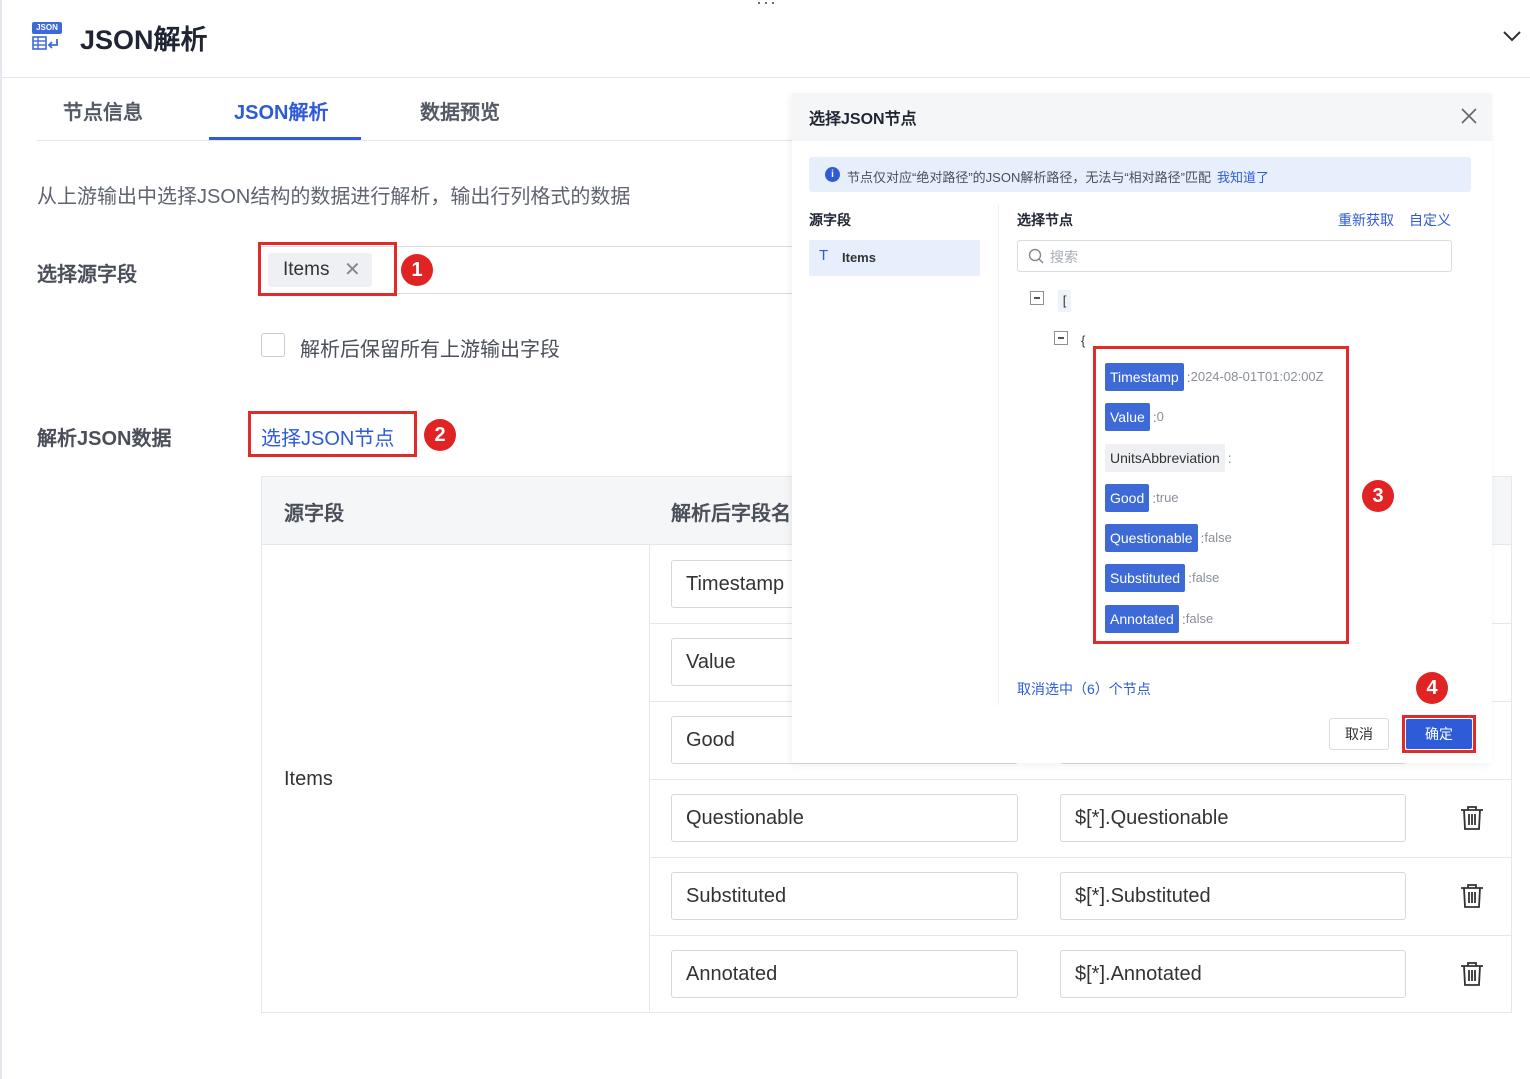 The height and width of the screenshot is (1079, 1530). Describe the element at coordinates (998, 455) in the screenshot. I see `column-divider` at that location.